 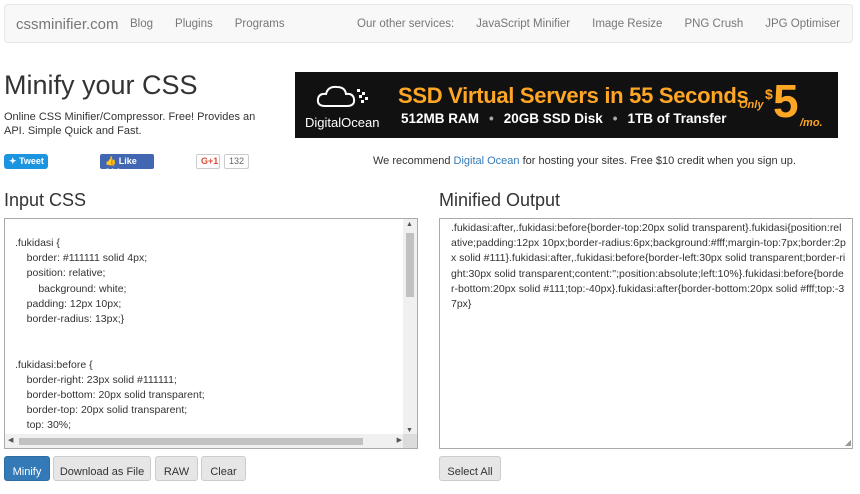 What do you see at coordinates (406, 24) in the screenshot?
I see `other-services-label: Our other services:` at bounding box center [406, 24].